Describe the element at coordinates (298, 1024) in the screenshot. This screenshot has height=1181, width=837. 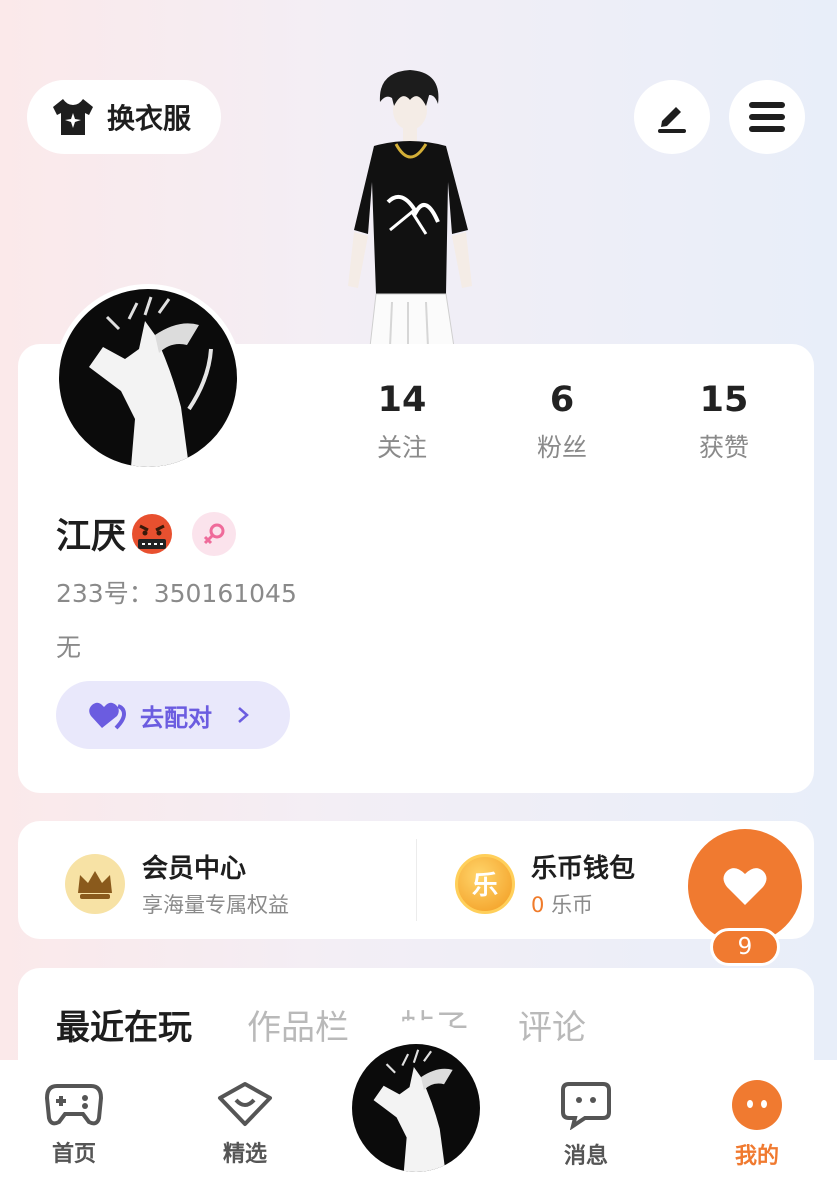
I see `tab-works: 作品栏` at that location.